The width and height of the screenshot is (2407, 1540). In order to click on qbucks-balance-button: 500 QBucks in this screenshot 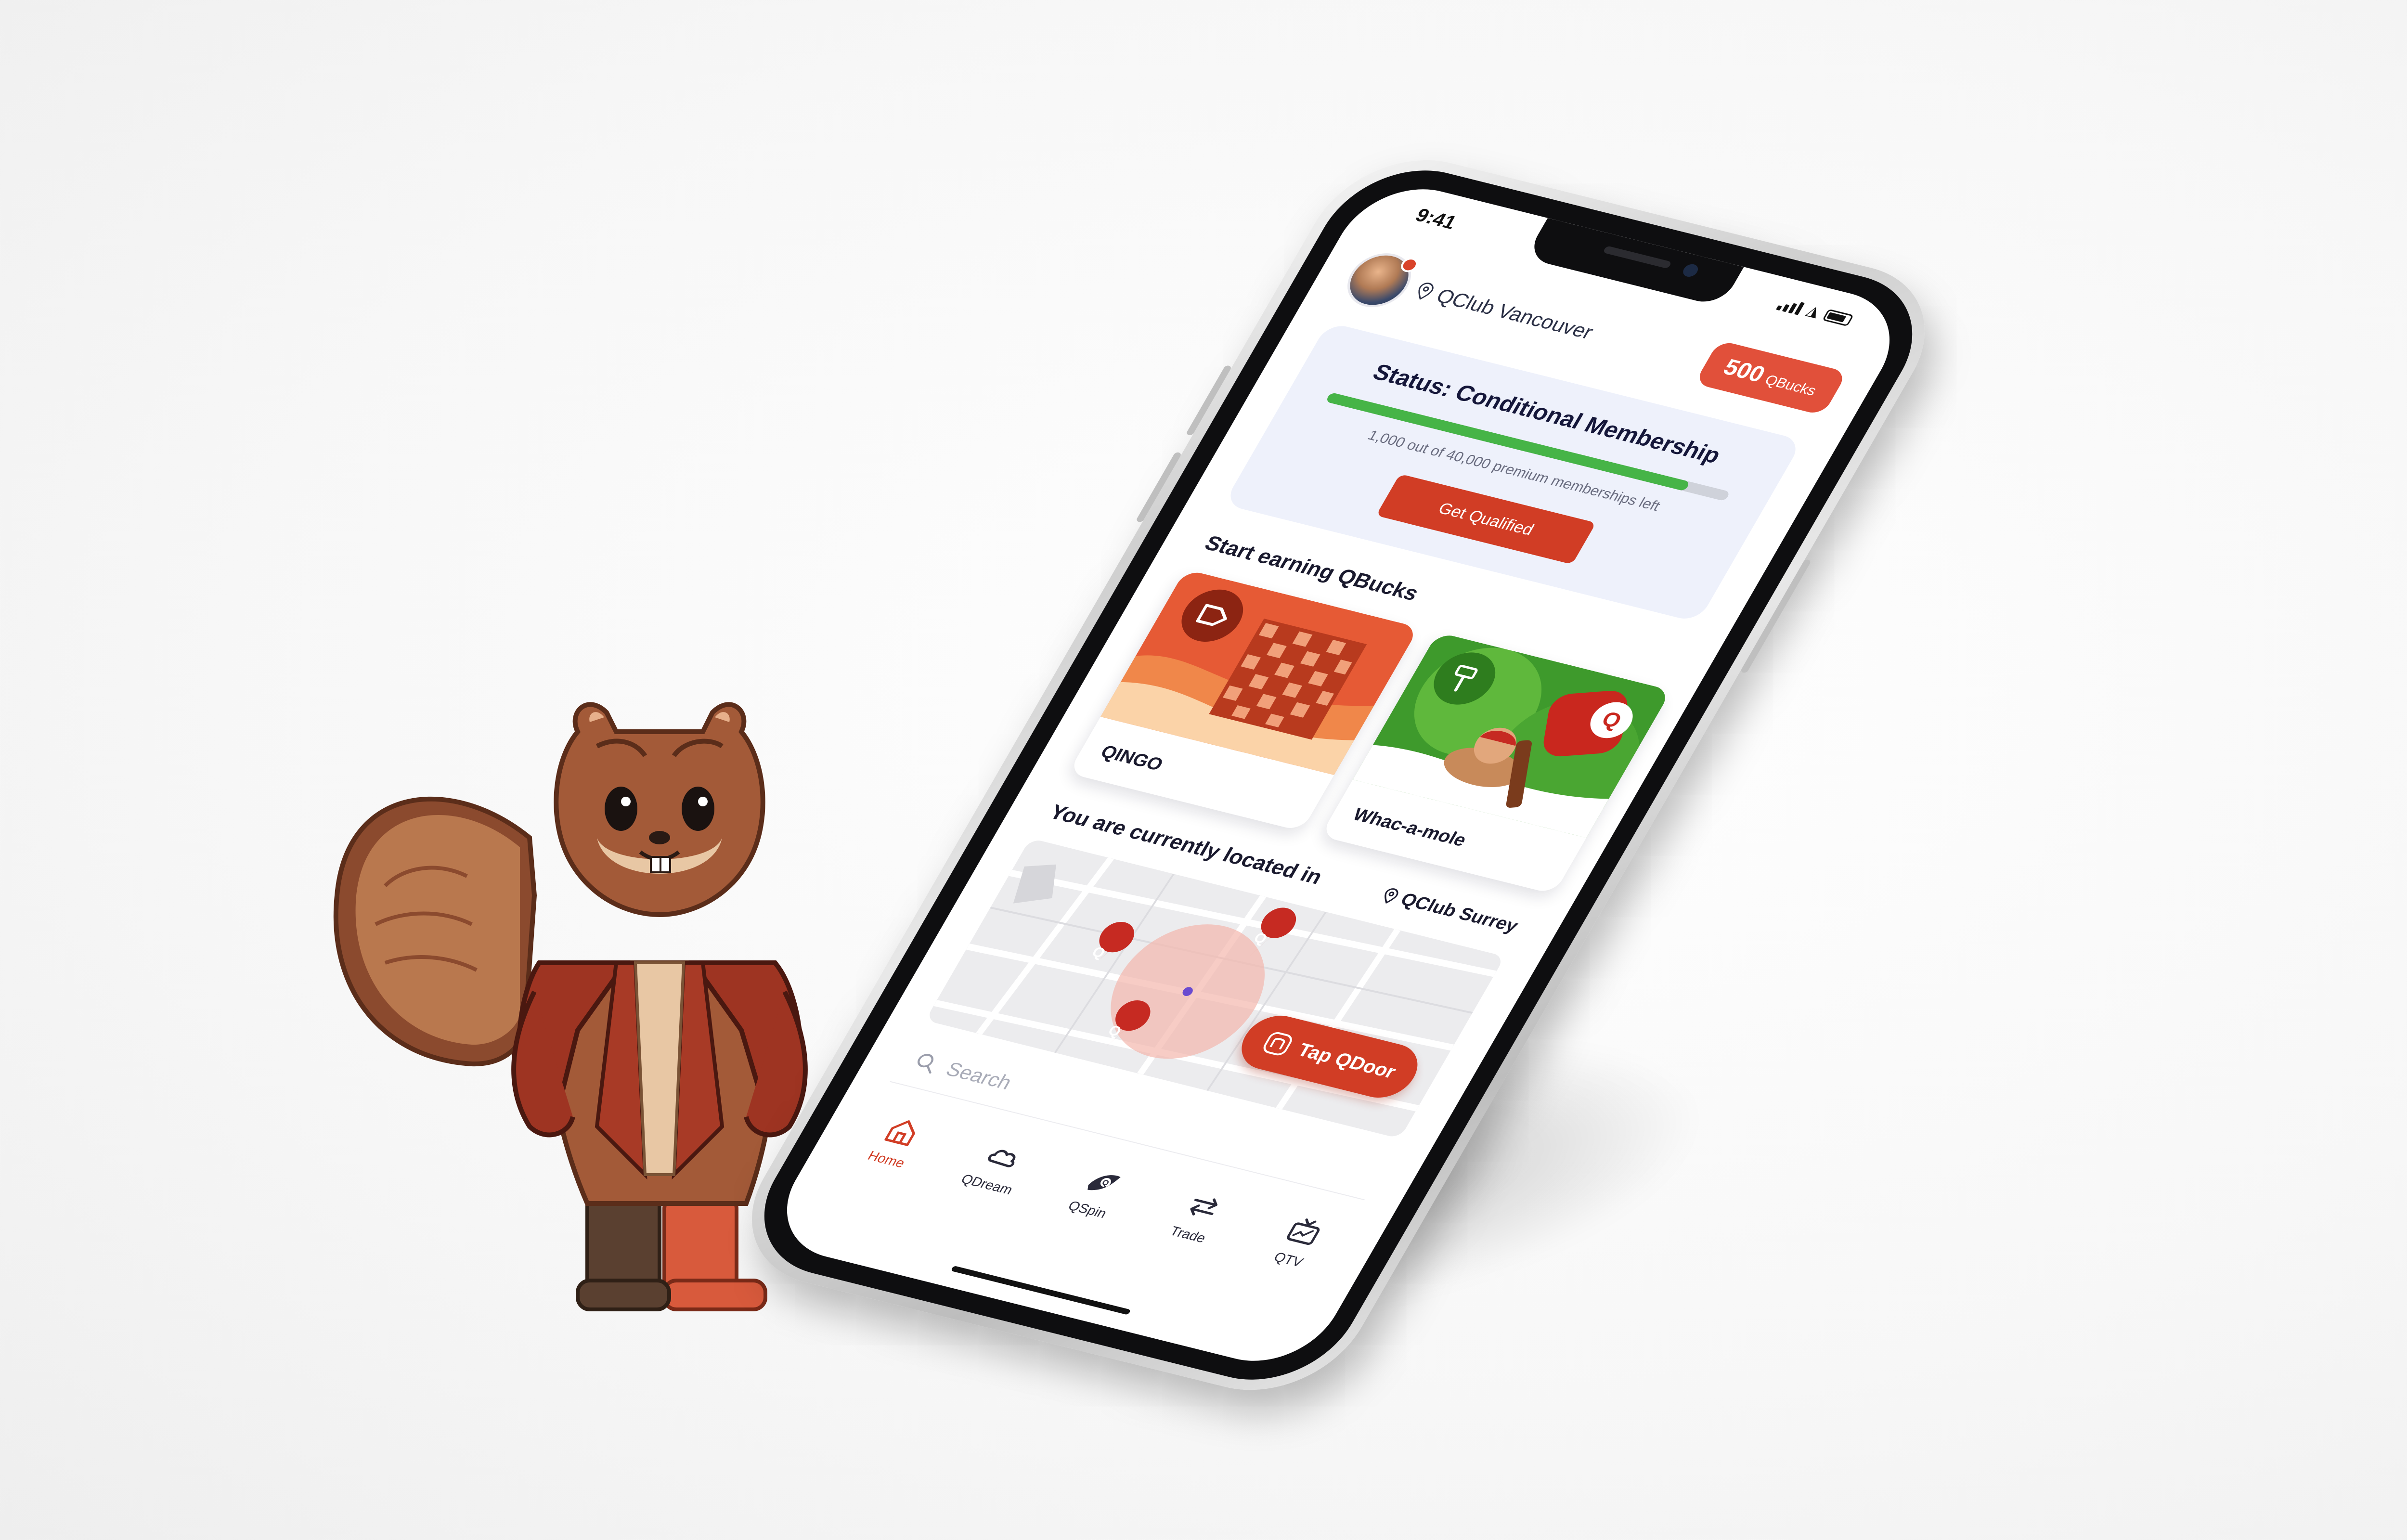, I will do `click(1771, 378)`.